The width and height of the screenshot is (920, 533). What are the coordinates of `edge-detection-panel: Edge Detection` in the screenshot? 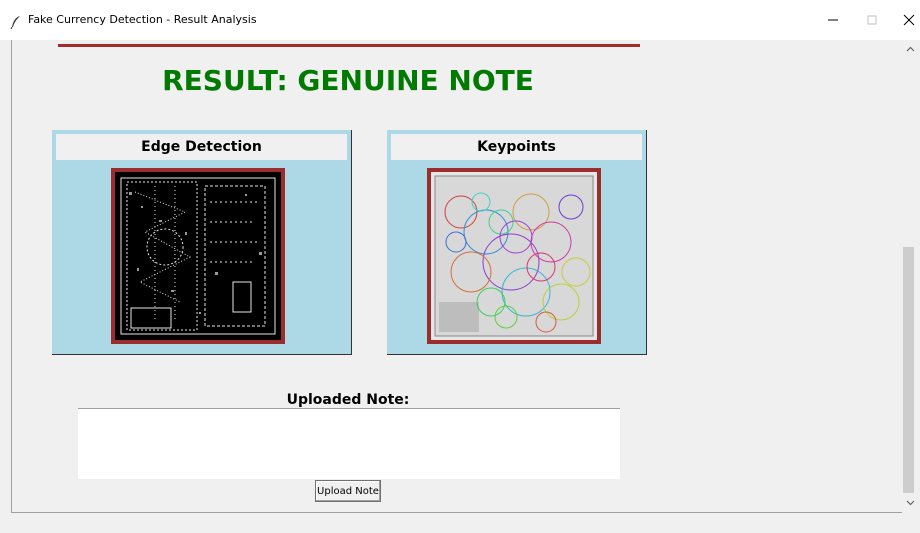 It's located at (202, 242).